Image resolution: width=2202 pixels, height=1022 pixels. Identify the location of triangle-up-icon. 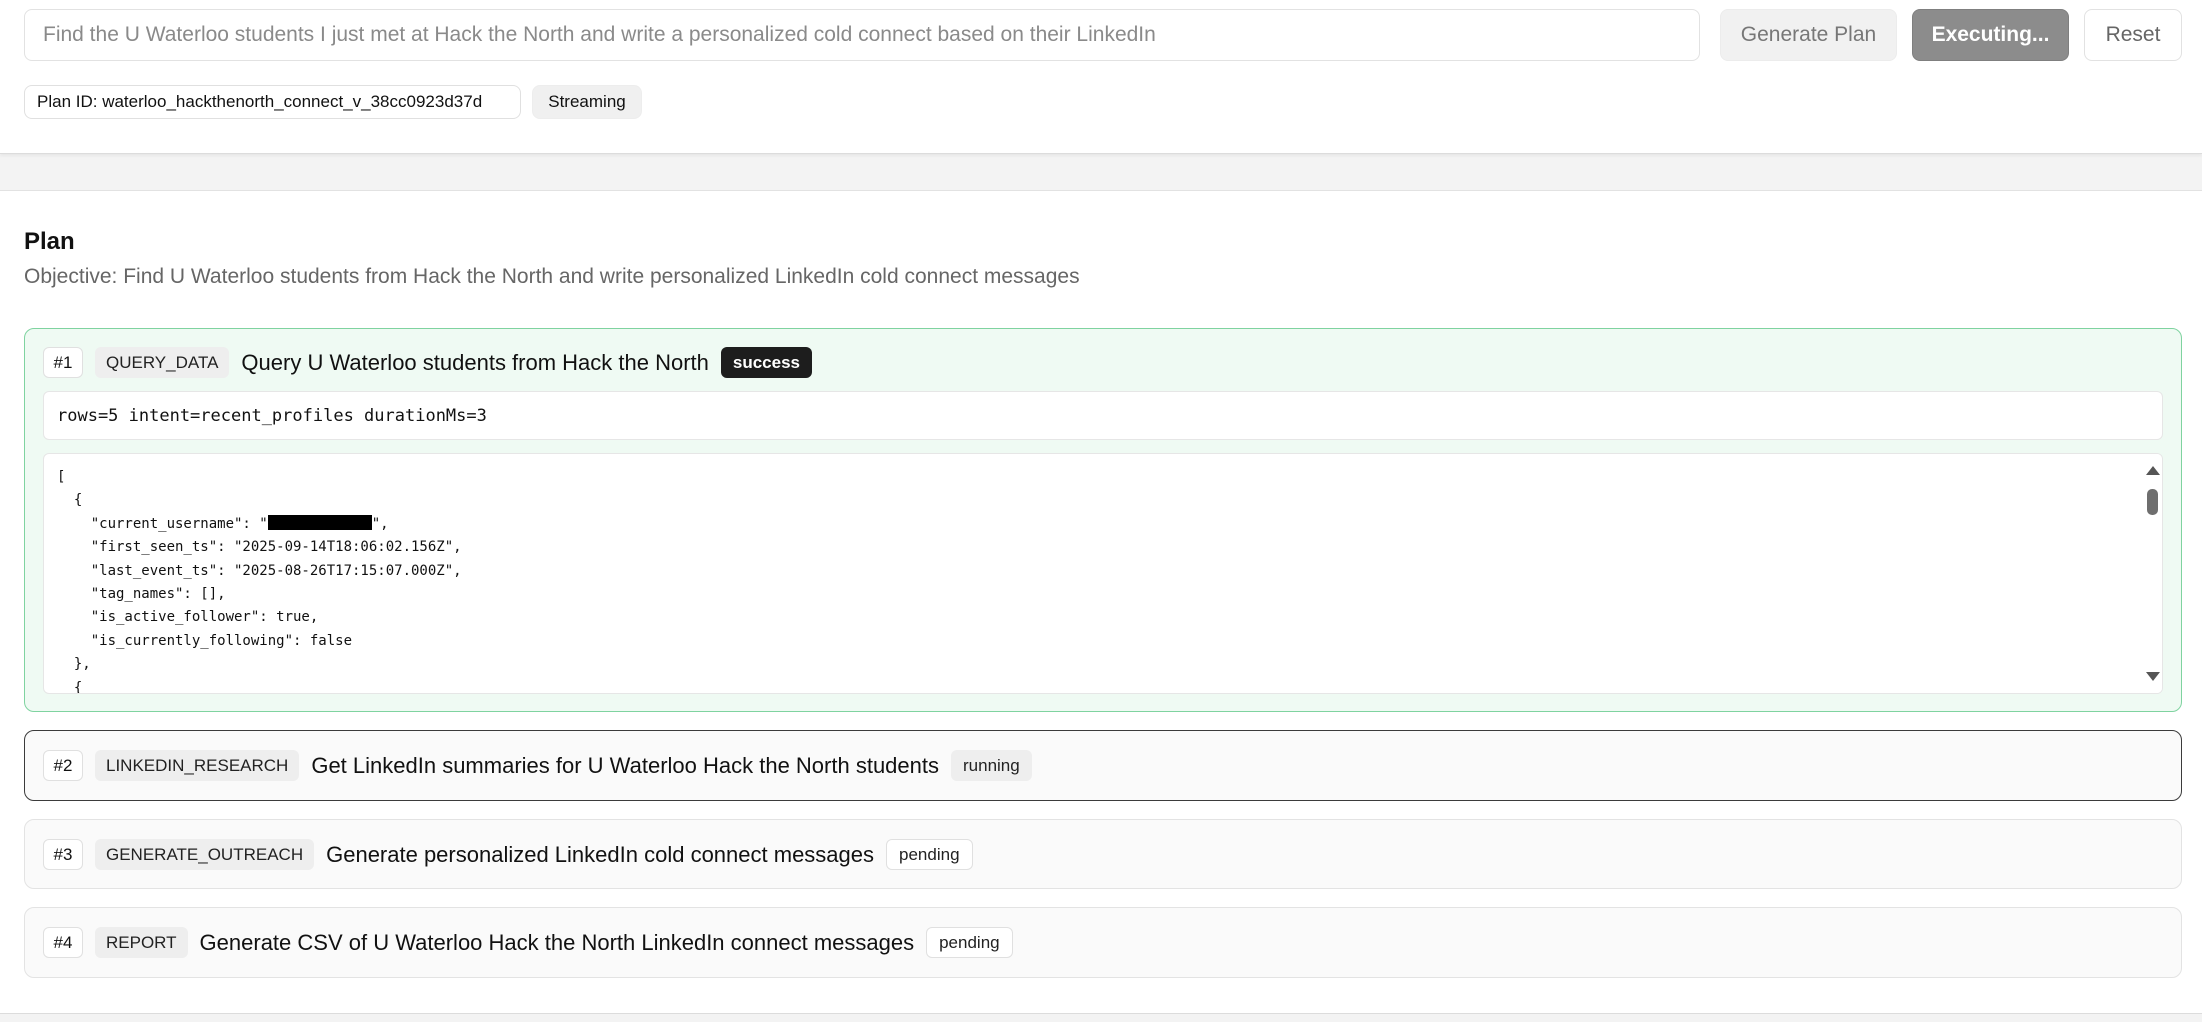
(2153, 470).